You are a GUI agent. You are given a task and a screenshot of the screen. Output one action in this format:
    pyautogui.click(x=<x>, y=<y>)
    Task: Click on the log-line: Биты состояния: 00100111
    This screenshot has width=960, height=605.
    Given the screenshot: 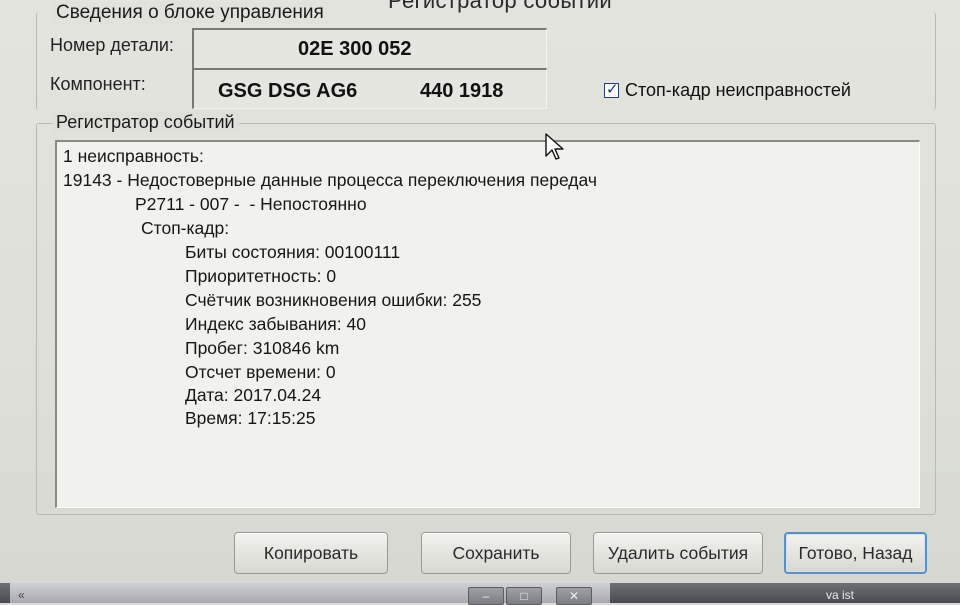 What is the action you would take?
    pyautogui.click(x=293, y=252)
    